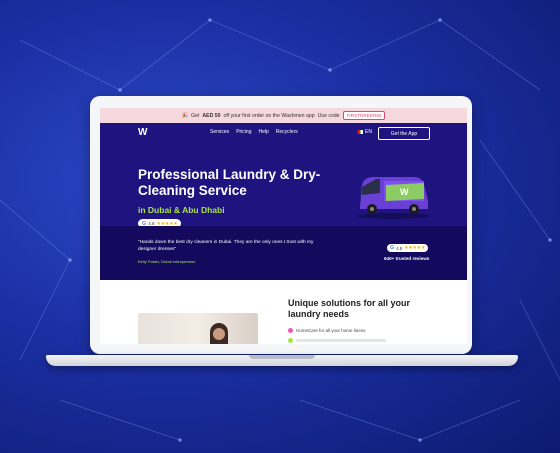  Describe the element at coordinates (167, 261) in the screenshot. I see `testimonial-author: Kelly Foster, Dubai entrepreneur` at that location.